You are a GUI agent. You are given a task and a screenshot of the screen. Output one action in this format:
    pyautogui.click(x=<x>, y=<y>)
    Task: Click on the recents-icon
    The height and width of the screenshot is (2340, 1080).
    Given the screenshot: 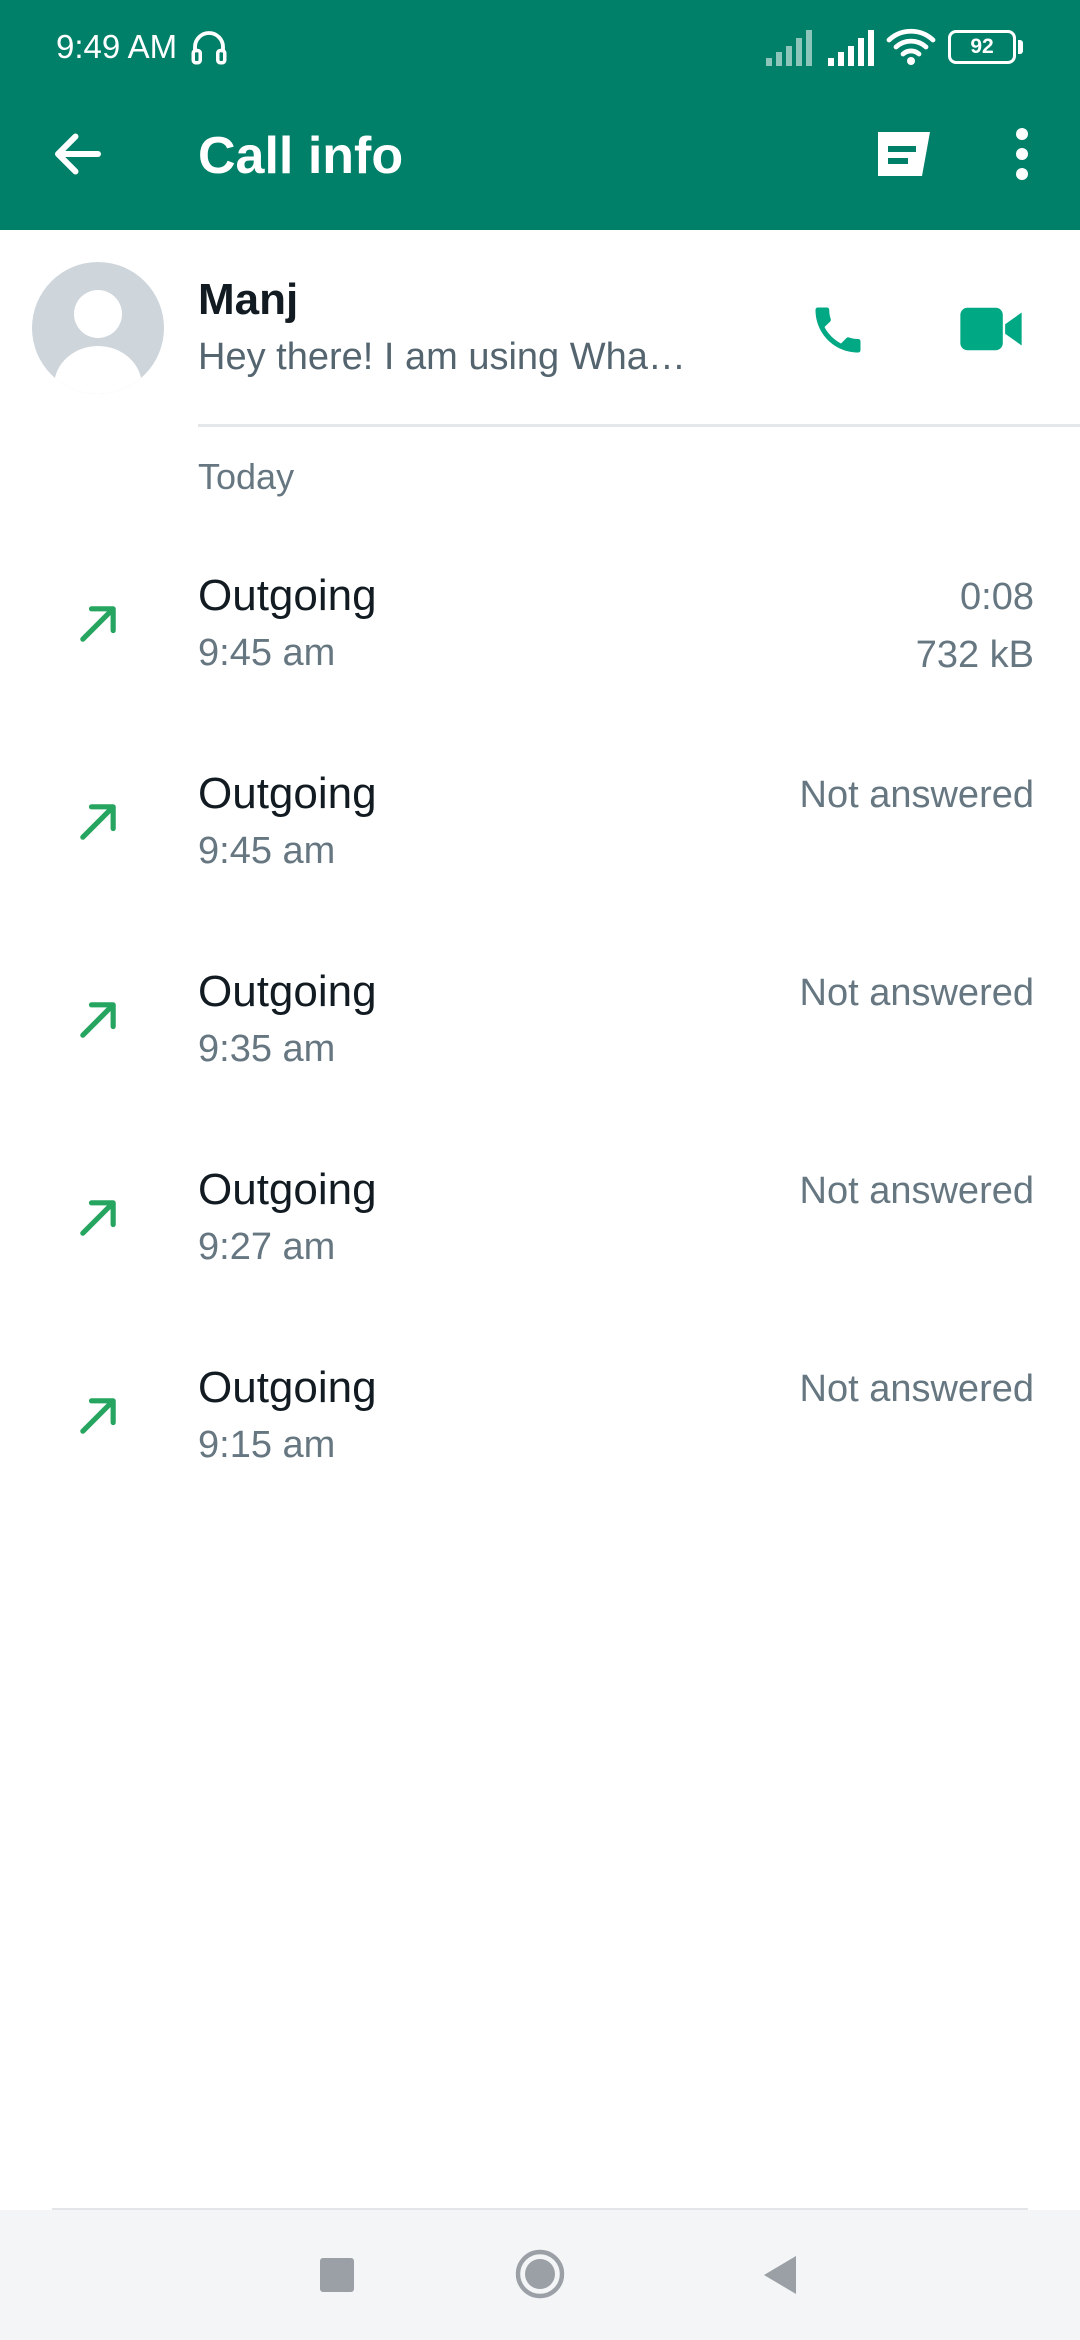 What is the action you would take?
    pyautogui.click(x=337, y=2275)
    